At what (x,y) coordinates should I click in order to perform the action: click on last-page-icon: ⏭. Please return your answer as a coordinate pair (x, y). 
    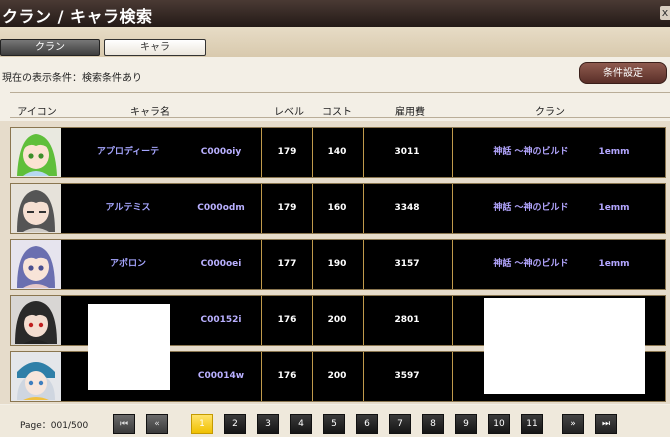
    Looking at the image, I should click on (606, 424).